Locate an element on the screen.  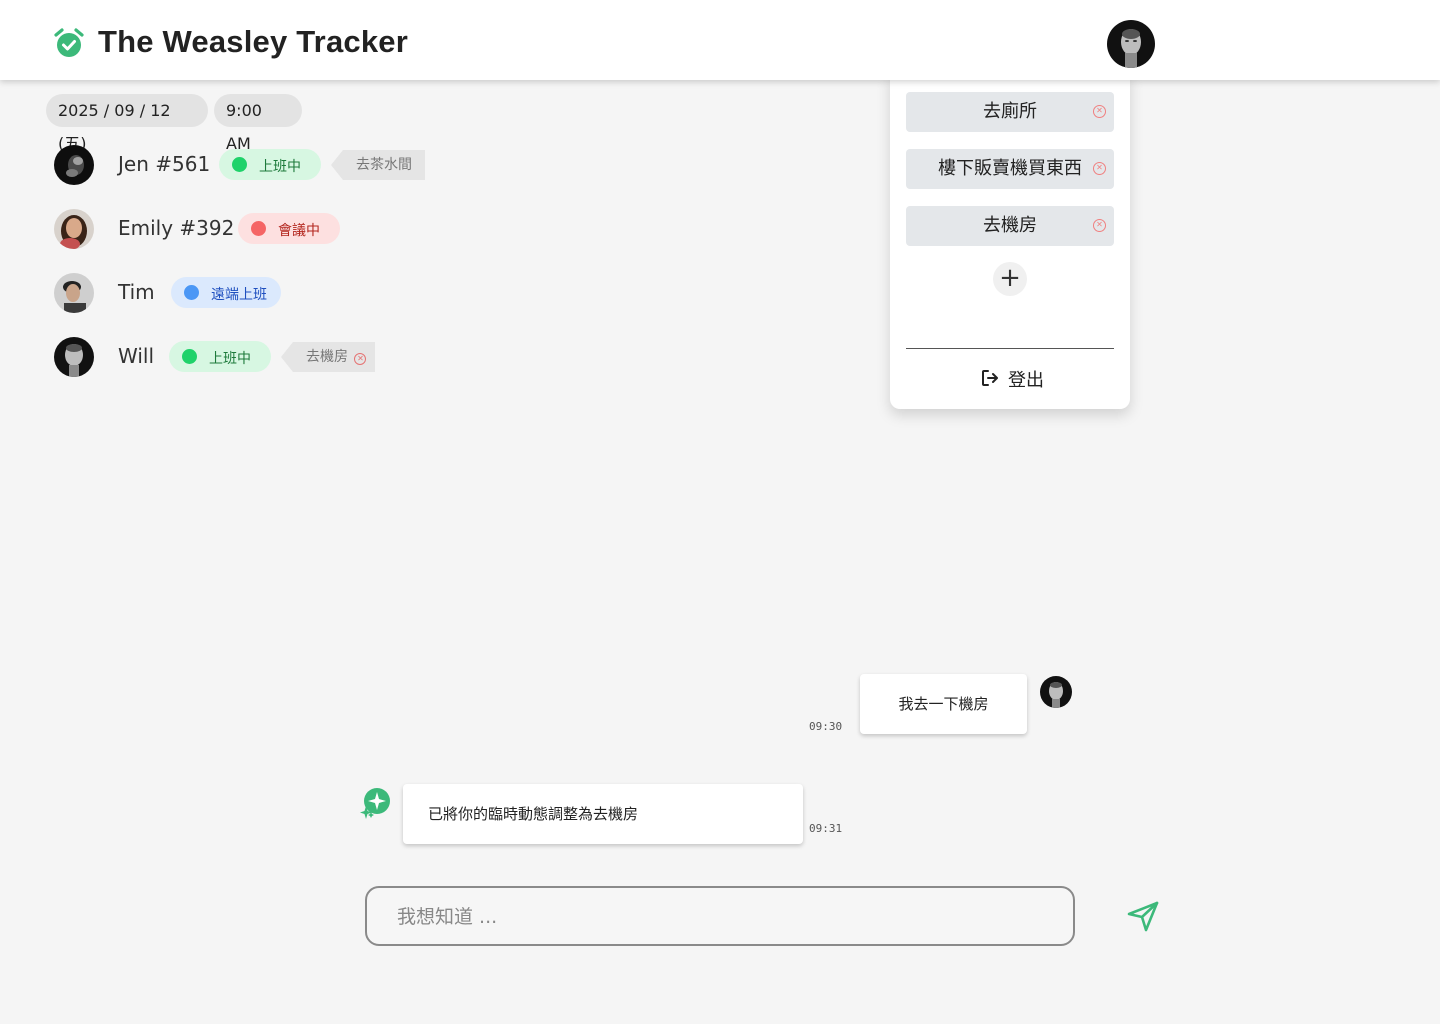
user-dropdown-menu: 去廁所 ✕ 樓下販賣機買東西 ✕ 去機房 ✕ + 登出 is located at coordinates (1010, 240).